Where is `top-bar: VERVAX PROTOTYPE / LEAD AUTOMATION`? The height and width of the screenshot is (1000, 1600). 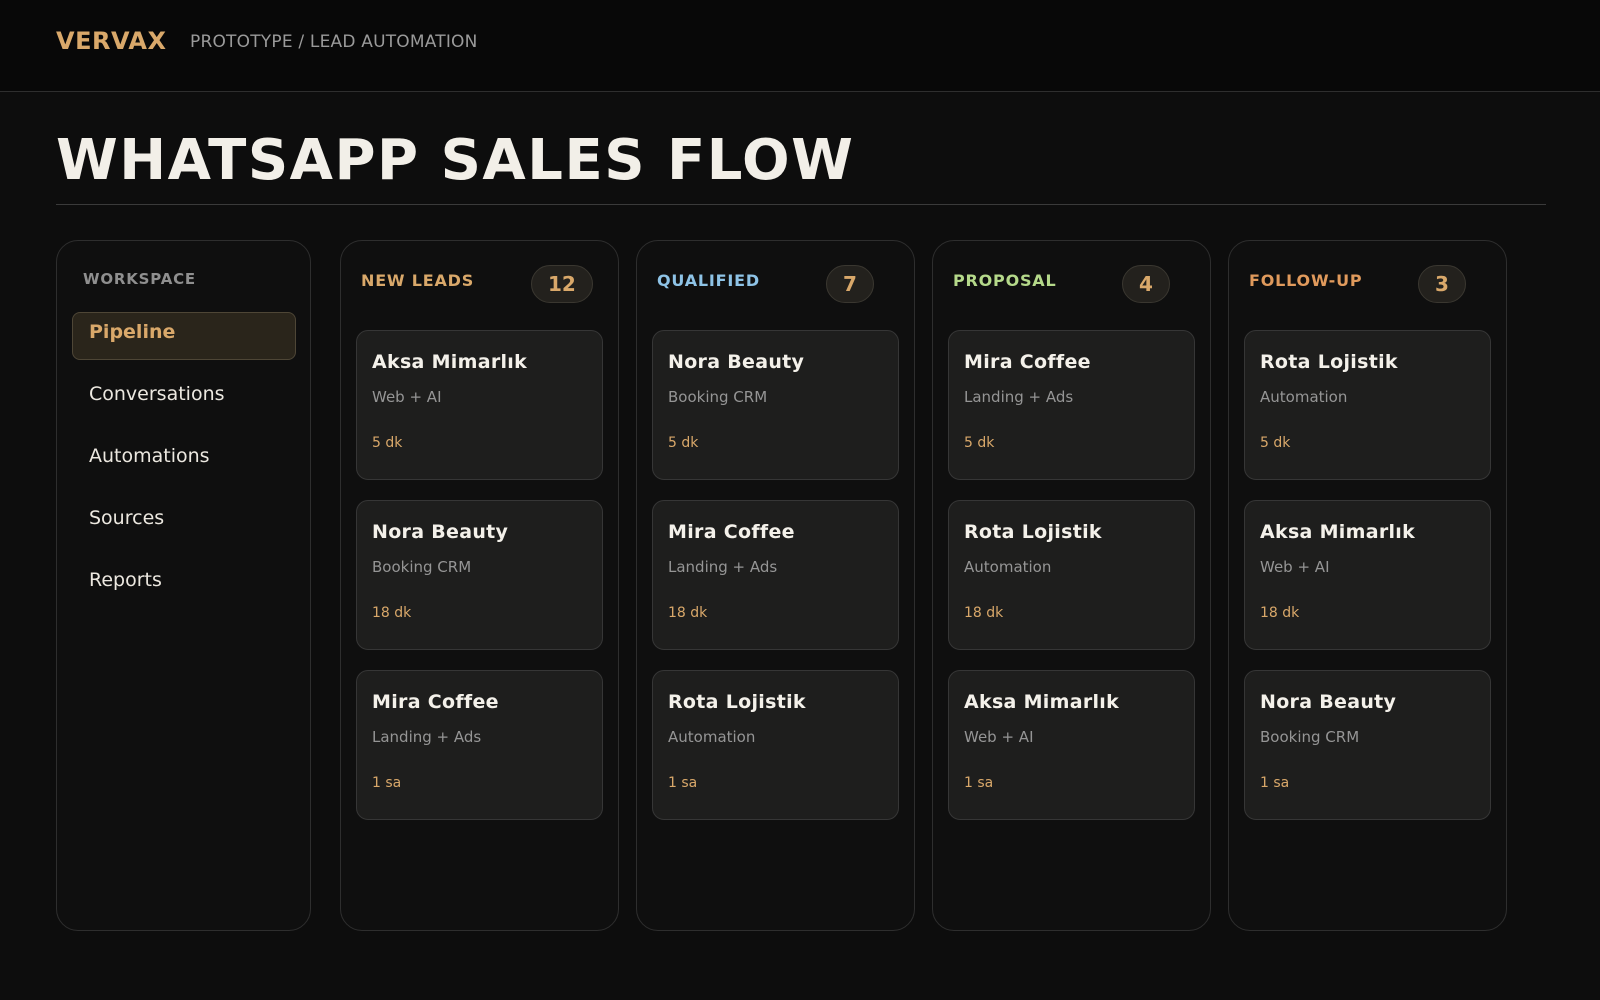
top-bar: VERVAX PROTOTYPE / LEAD AUTOMATION is located at coordinates (800, 46).